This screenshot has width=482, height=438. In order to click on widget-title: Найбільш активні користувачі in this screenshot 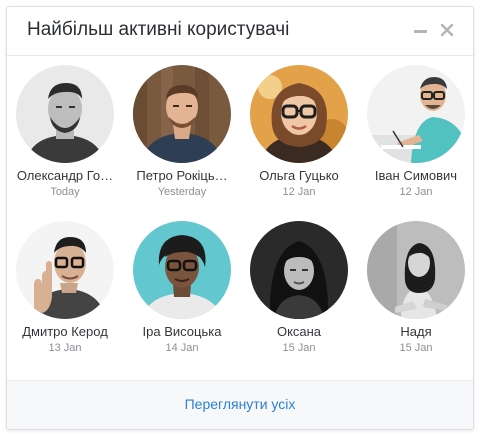, I will do `click(158, 29)`.